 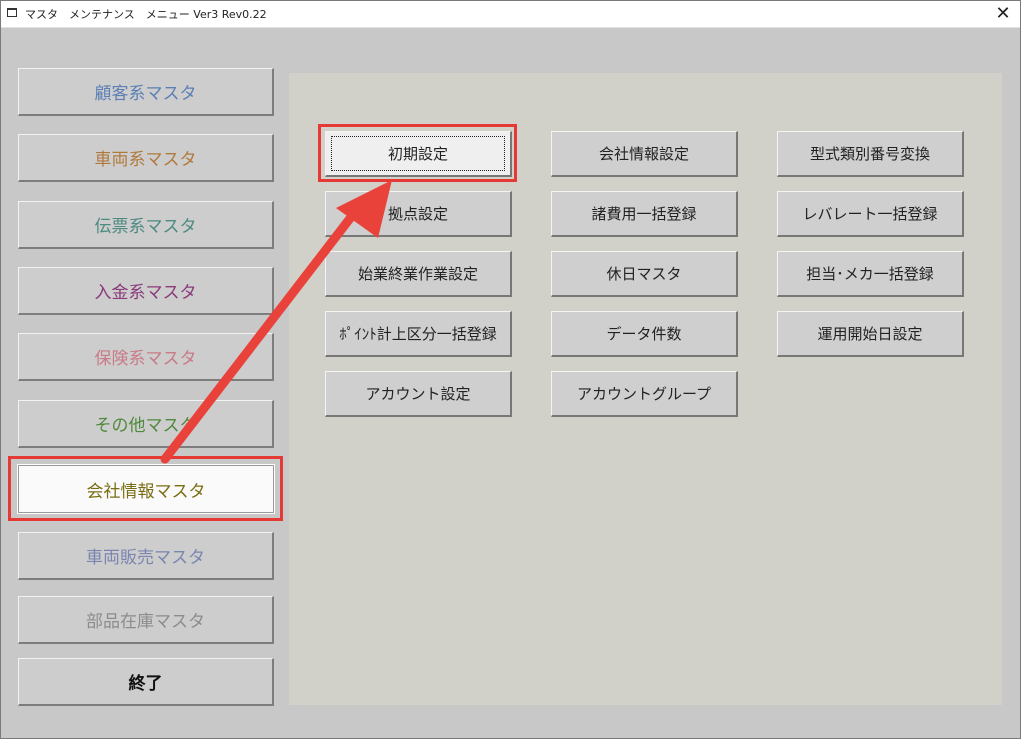 I want to click on arrow-shaft, so click(x=261, y=333).